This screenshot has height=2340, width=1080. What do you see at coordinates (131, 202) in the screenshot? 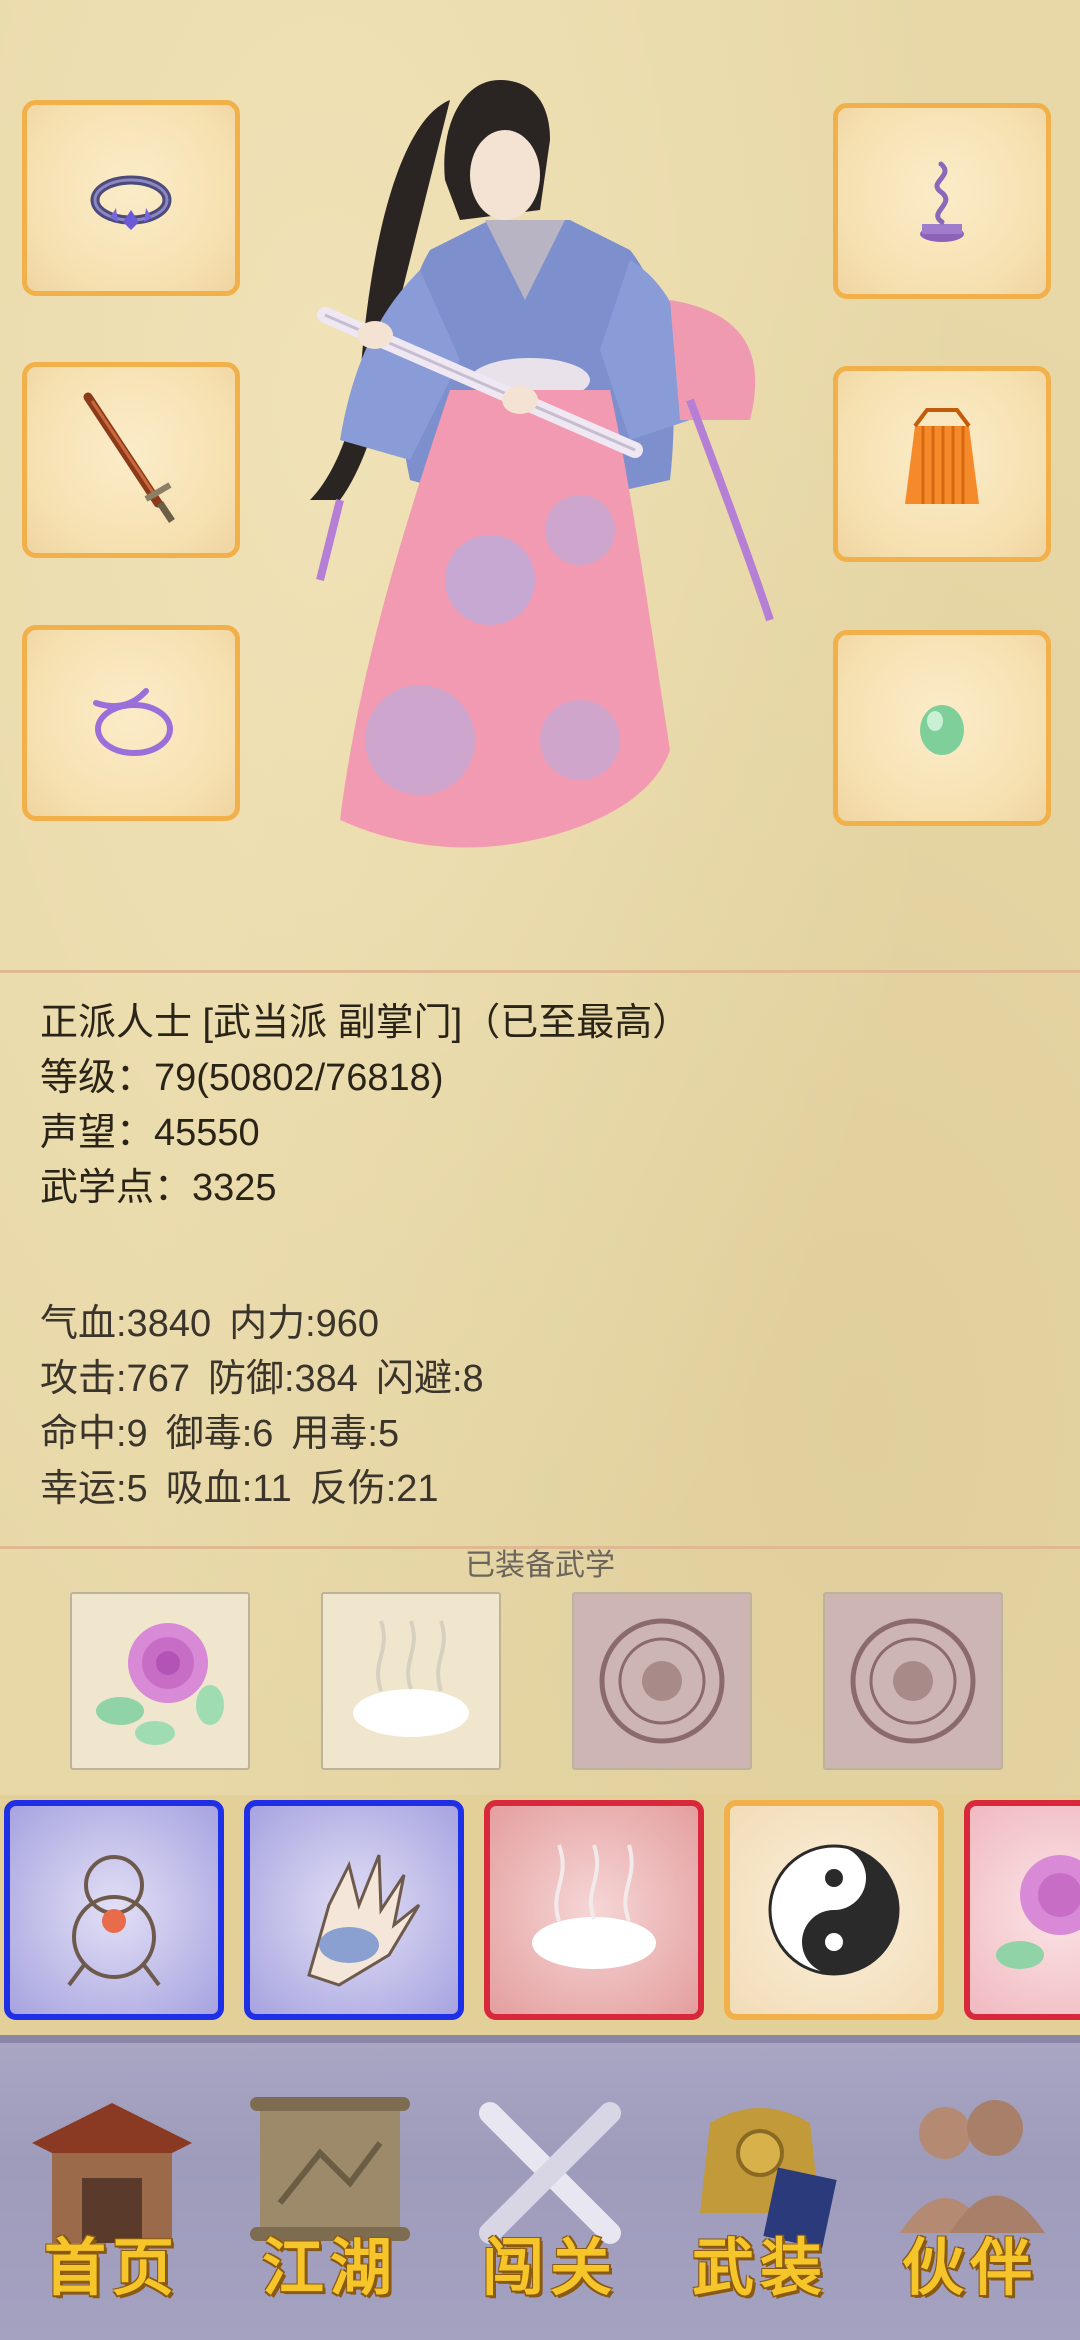
I see `ring-icon` at bounding box center [131, 202].